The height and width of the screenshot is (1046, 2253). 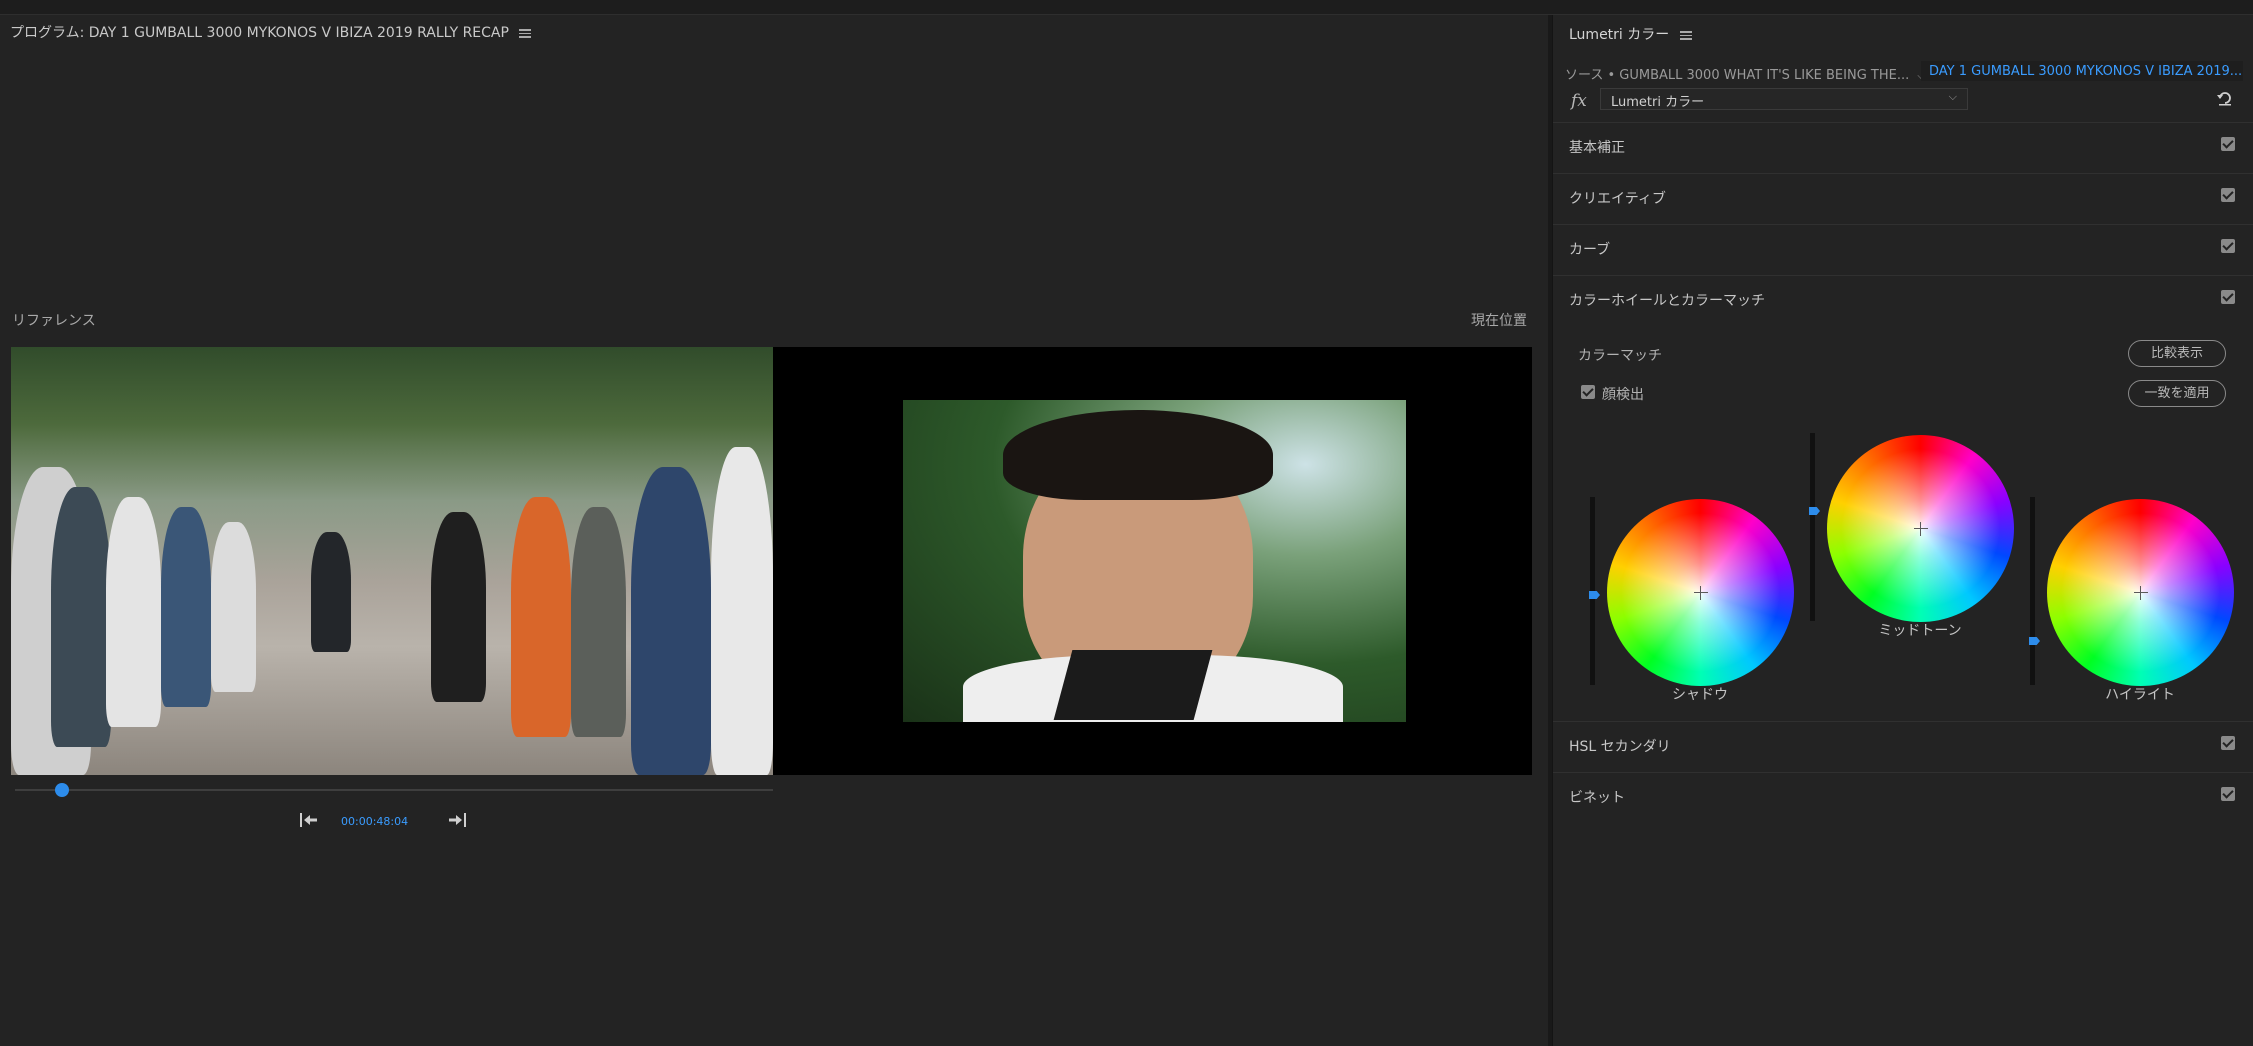 I want to click on face-detect-label: 顔検出, so click(x=1623, y=395).